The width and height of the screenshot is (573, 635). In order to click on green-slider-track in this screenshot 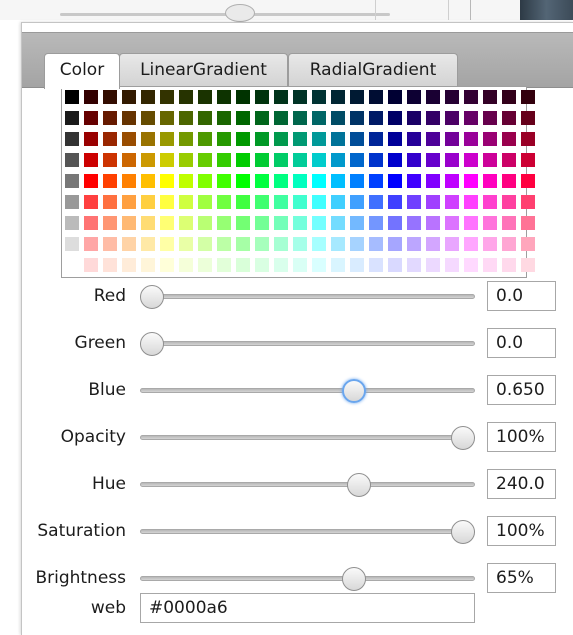, I will do `click(307, 343)`.